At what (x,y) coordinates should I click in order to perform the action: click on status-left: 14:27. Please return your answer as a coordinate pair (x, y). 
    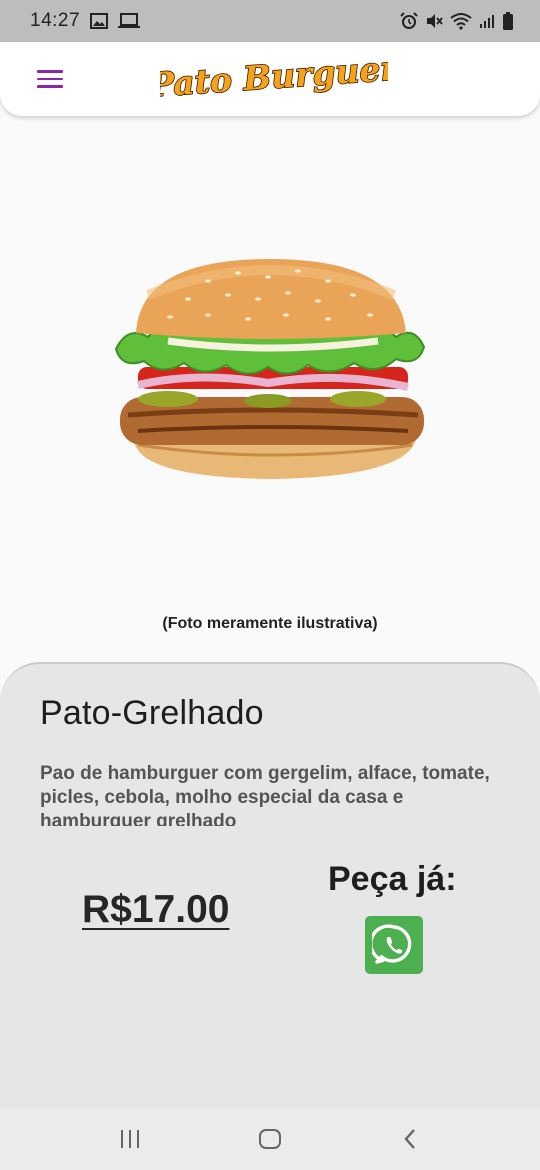
    Looking at the image, I should click on (85, 21).